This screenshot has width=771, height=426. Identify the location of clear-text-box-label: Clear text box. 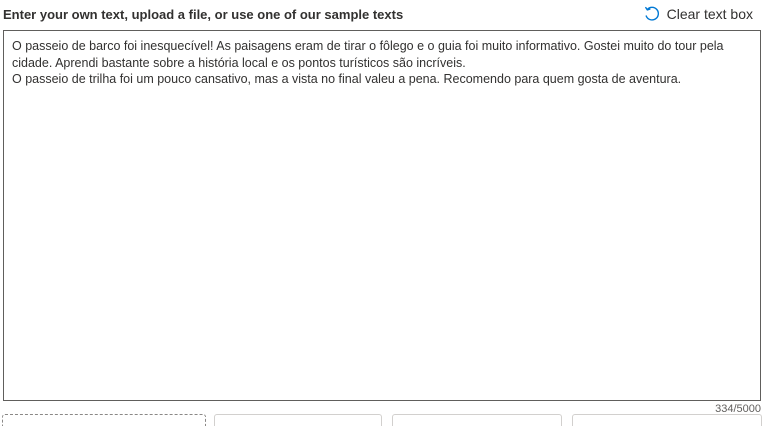
(709, 14).